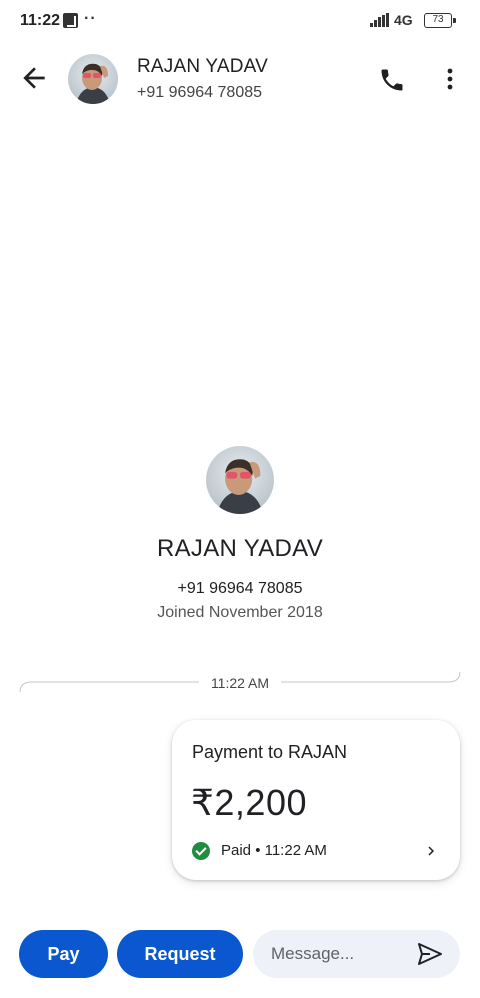 Image resolution: width=480 pixels, height=998 pixels. What do you see at coordinates (431, 851) in the screenshot?
I see `chevron-right-icon` at bounding box center [431, 851].